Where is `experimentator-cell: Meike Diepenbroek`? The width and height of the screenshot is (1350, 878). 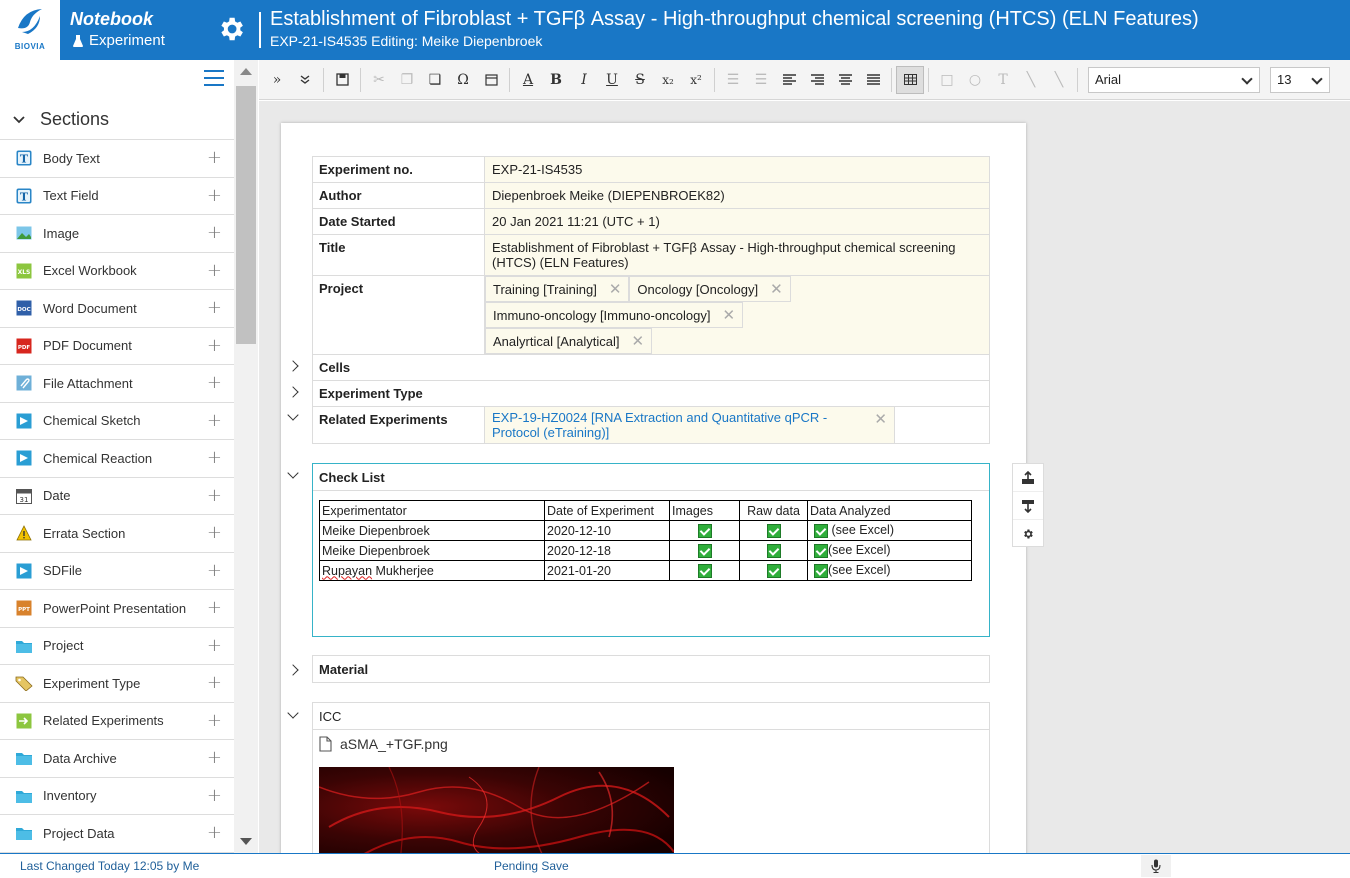
experimentator-cell: Meike Diepenbroek is located at coordinates (432, 530).